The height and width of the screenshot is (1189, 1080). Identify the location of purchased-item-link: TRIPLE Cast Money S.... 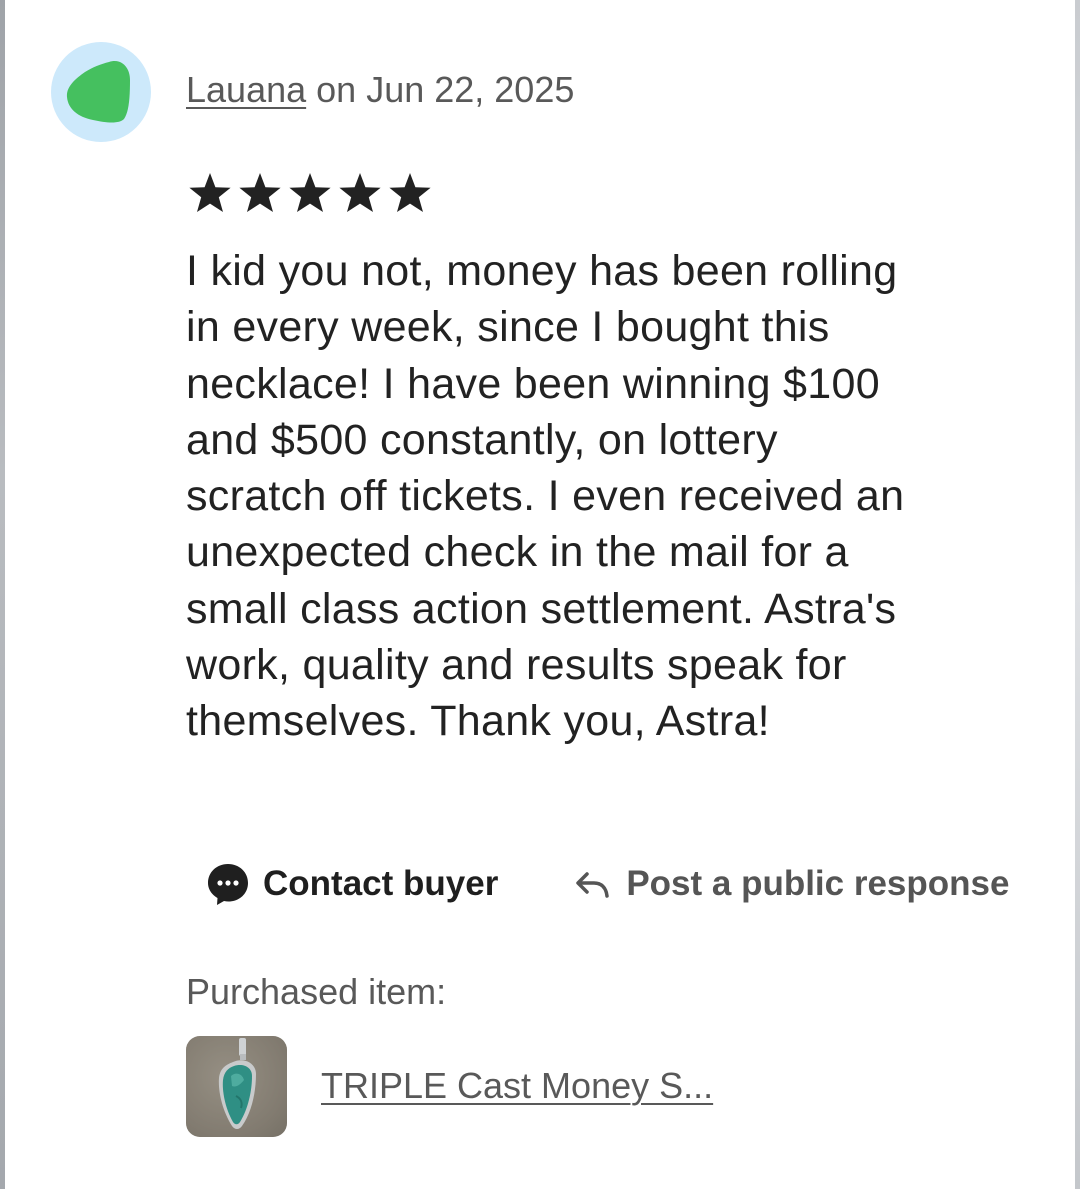
(517, 1086).